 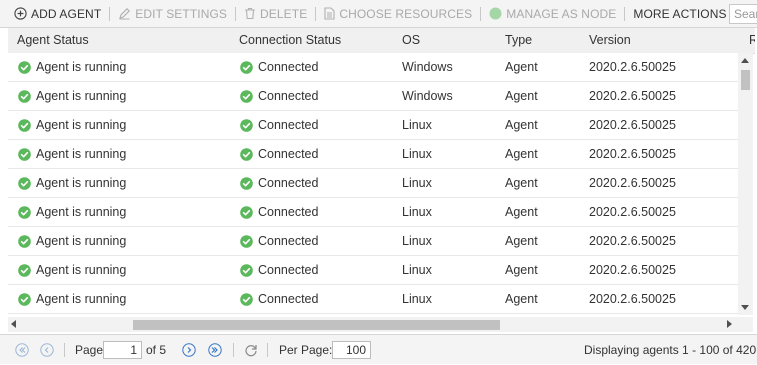 What do you see at coordinates (122, 350) in the screenshot?
I see `page-number-input: 1` at bounding box center [122, 350].